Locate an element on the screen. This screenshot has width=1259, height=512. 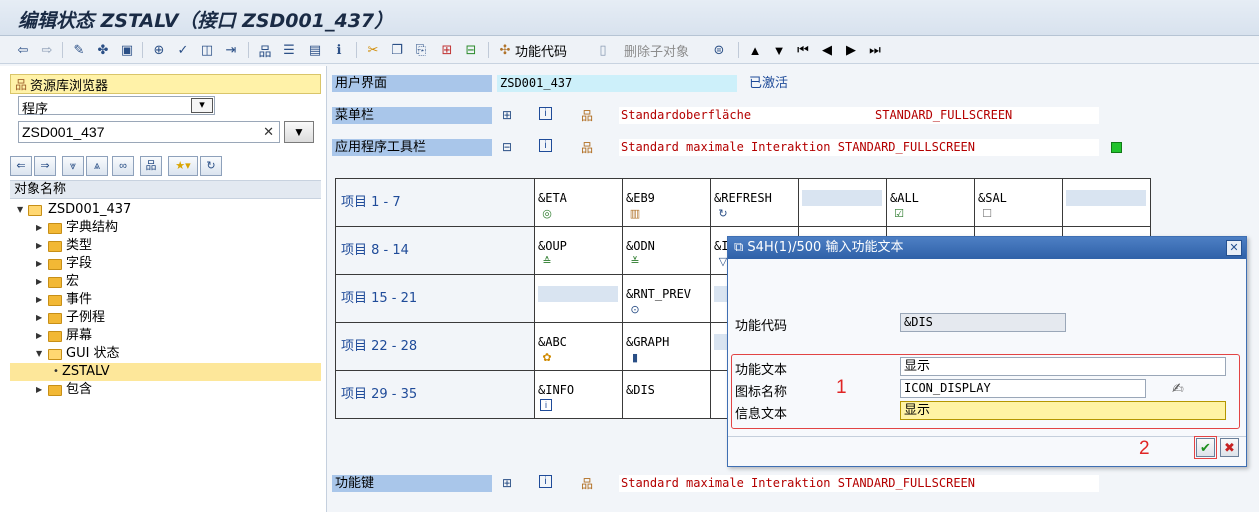
object-list-icon: ✓ is located at coordinates (183, 50).